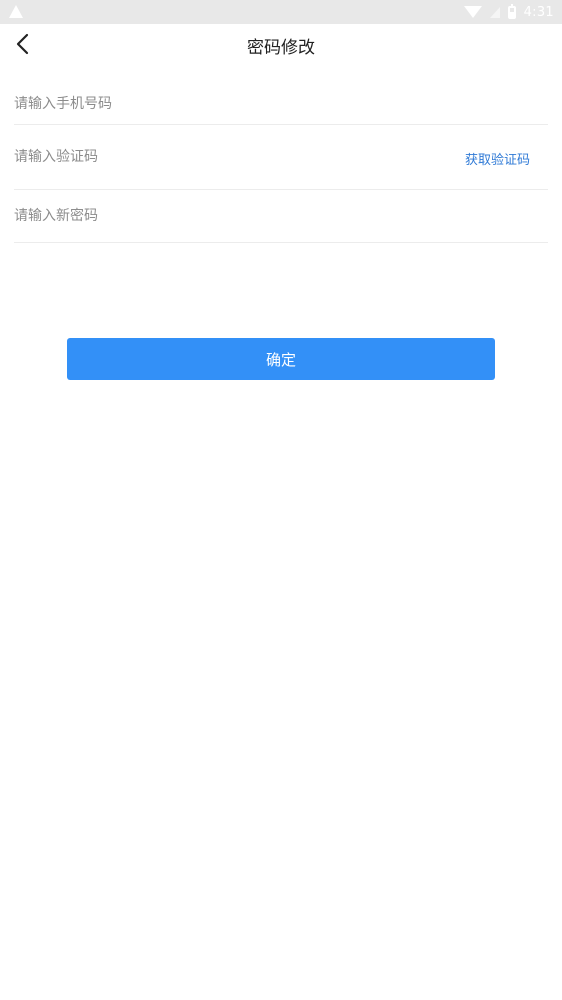 Image resolution: width=562 pixels, height=1000 pixels. What do you see at coordinates (494, 12) in the screenshot?
I see `signal-icon` at bounding box center [494, 12].